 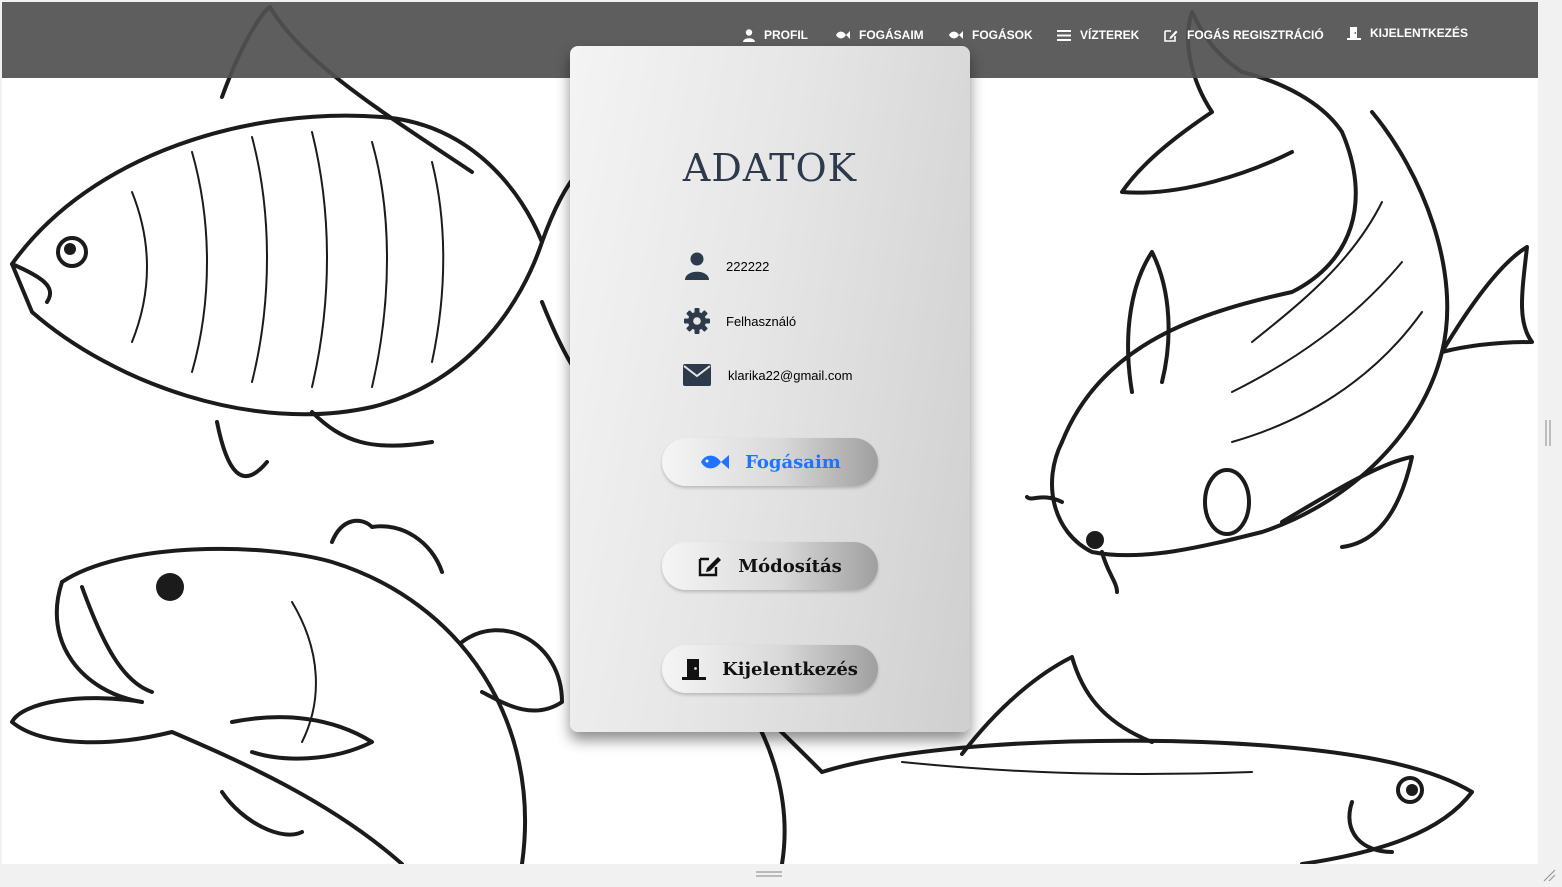 I want to click on nav-item-profil: PROFIL, so click(x=775, y=35).